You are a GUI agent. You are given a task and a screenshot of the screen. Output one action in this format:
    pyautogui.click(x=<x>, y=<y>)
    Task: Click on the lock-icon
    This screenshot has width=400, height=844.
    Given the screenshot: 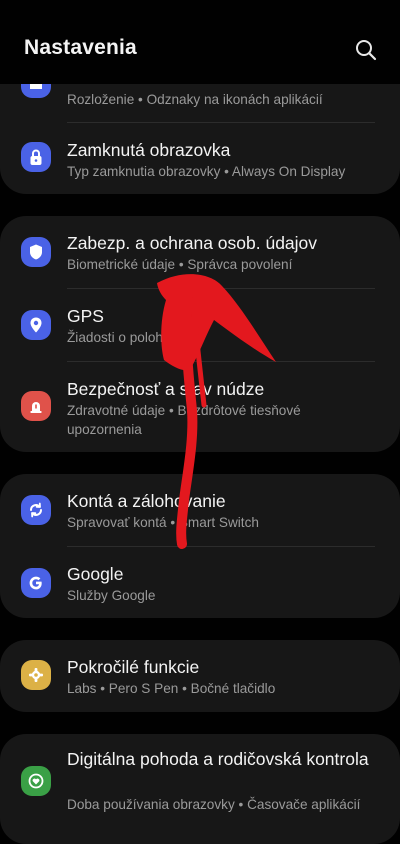 What is the action you would take?
    pyautogui.click(x=36, y=157)
    